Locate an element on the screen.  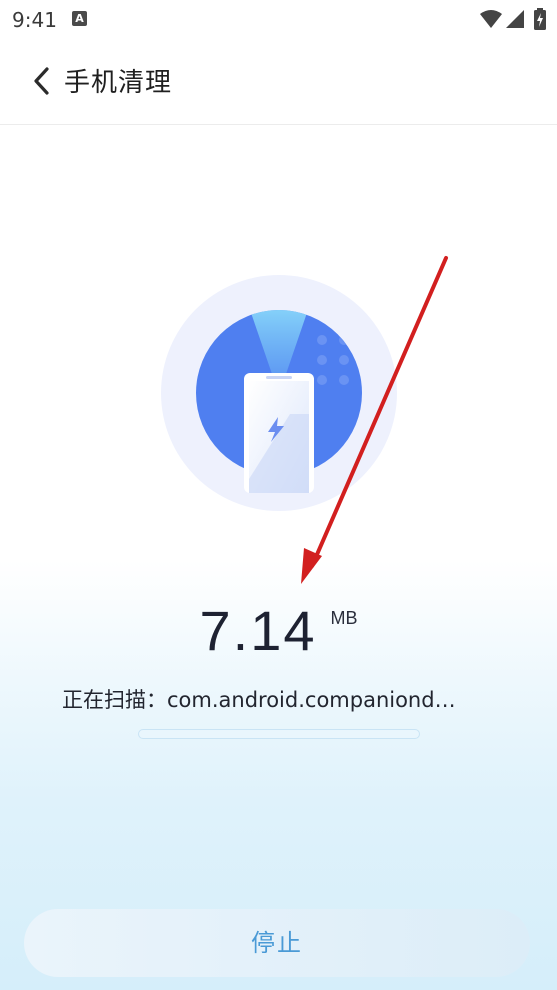
scanned-size-value: 7.14 is located at coordinates (258, 630).